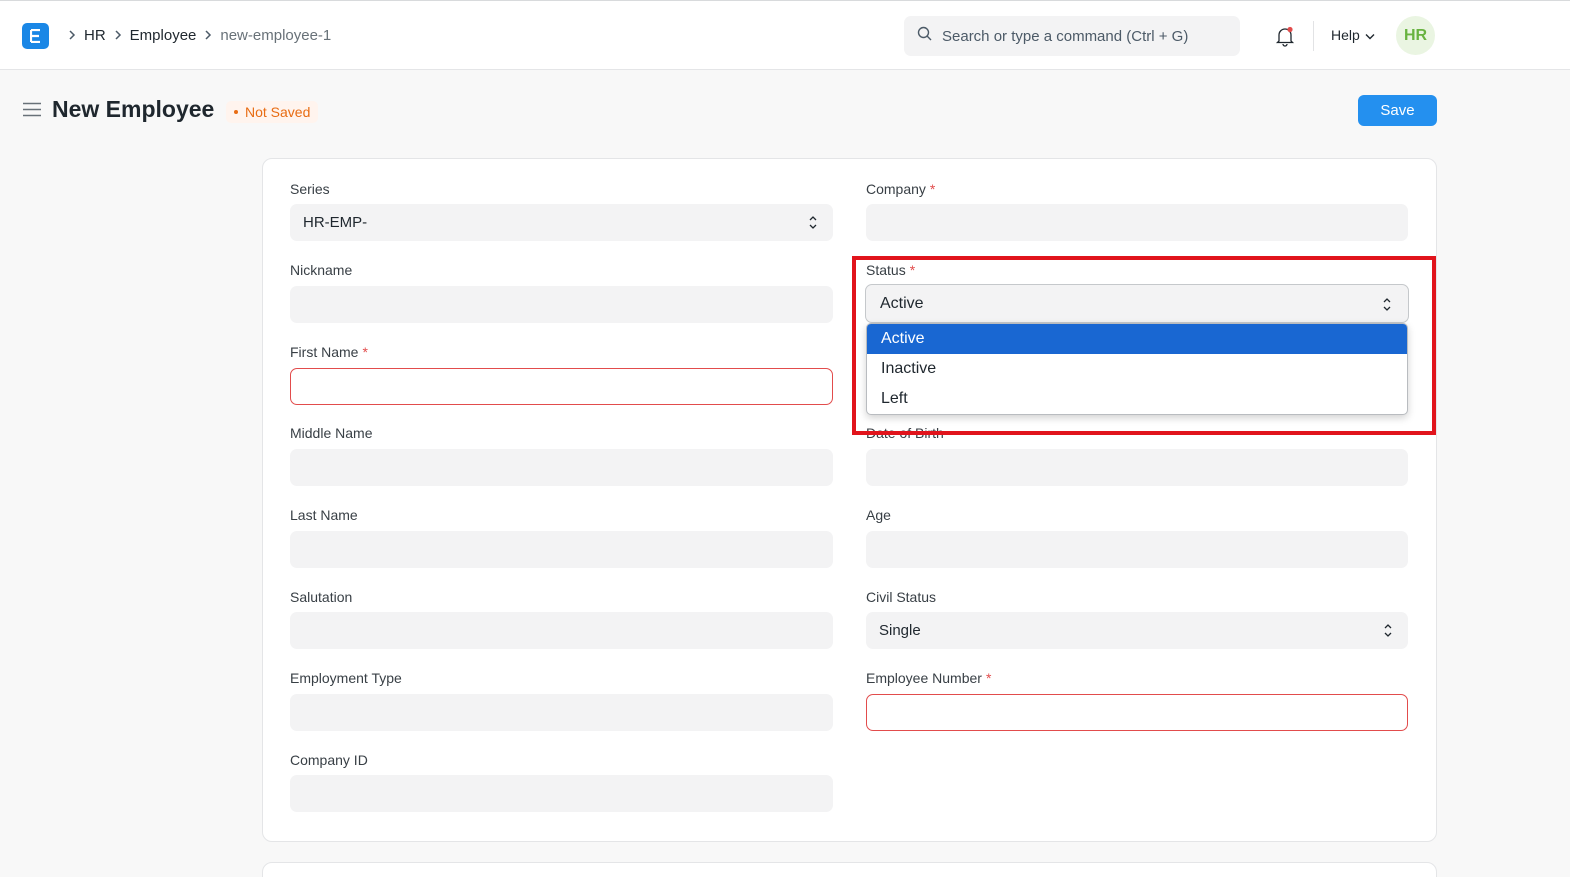 This screenshot has height=877, width=1570. What do you see at coordinates (32, 109) in the screenshot?
I see `sidebar-toggle-icon` at bounding box center [32, 109].